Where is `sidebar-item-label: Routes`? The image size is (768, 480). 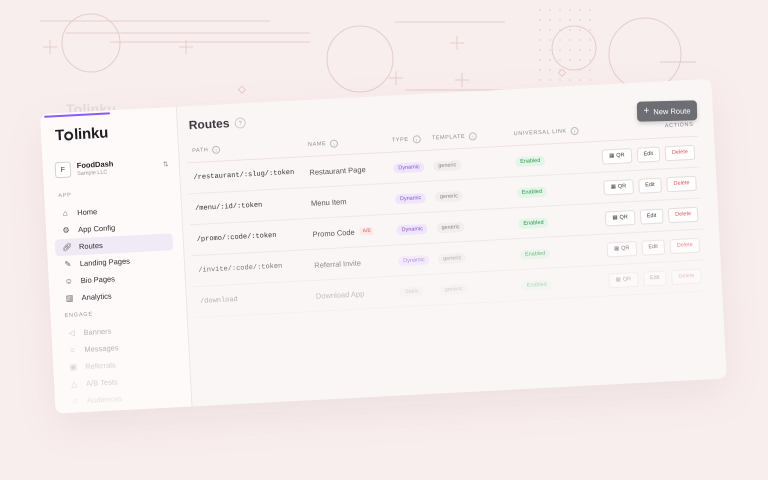 sidebar-item-label: Routes is located at coordinates (90, 246).